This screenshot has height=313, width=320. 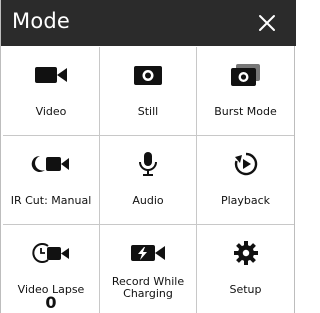 I want to click on gear-icon, so click(x=245, y=253).